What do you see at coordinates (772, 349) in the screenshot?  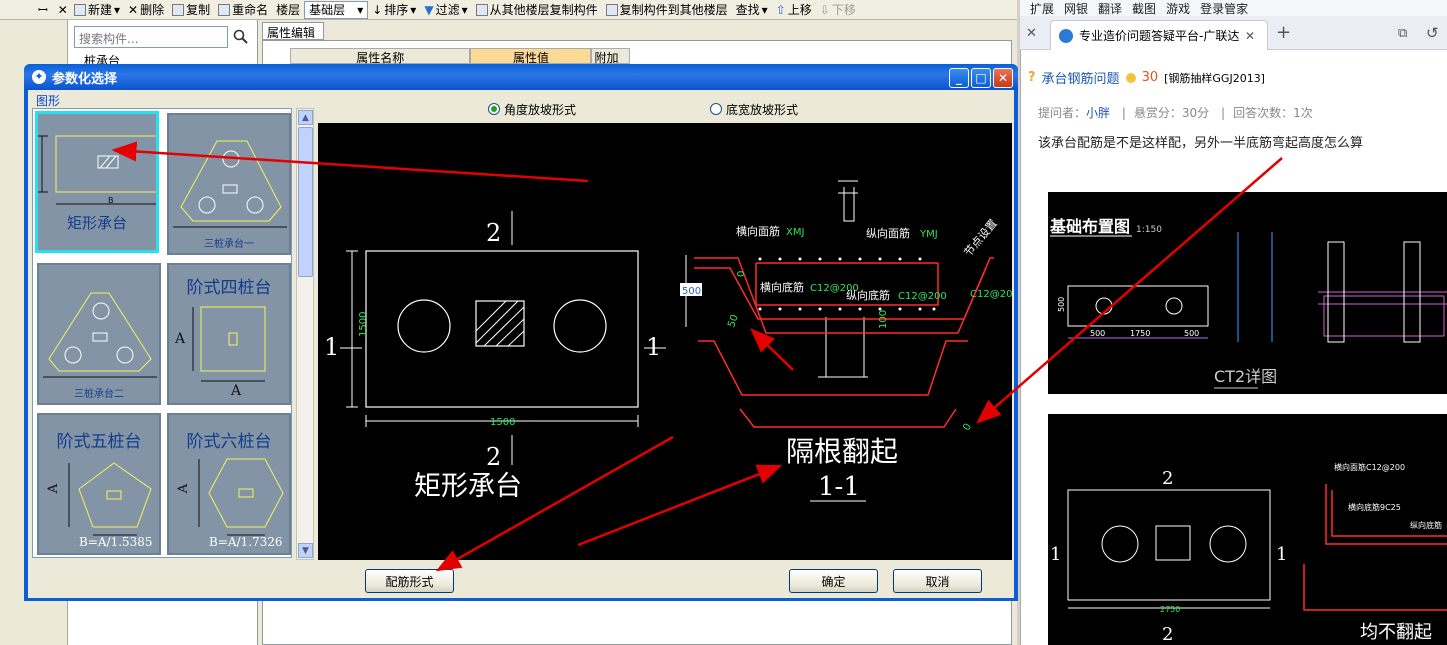 I see `arrow-to-slope` at bounding box center [772, 349].